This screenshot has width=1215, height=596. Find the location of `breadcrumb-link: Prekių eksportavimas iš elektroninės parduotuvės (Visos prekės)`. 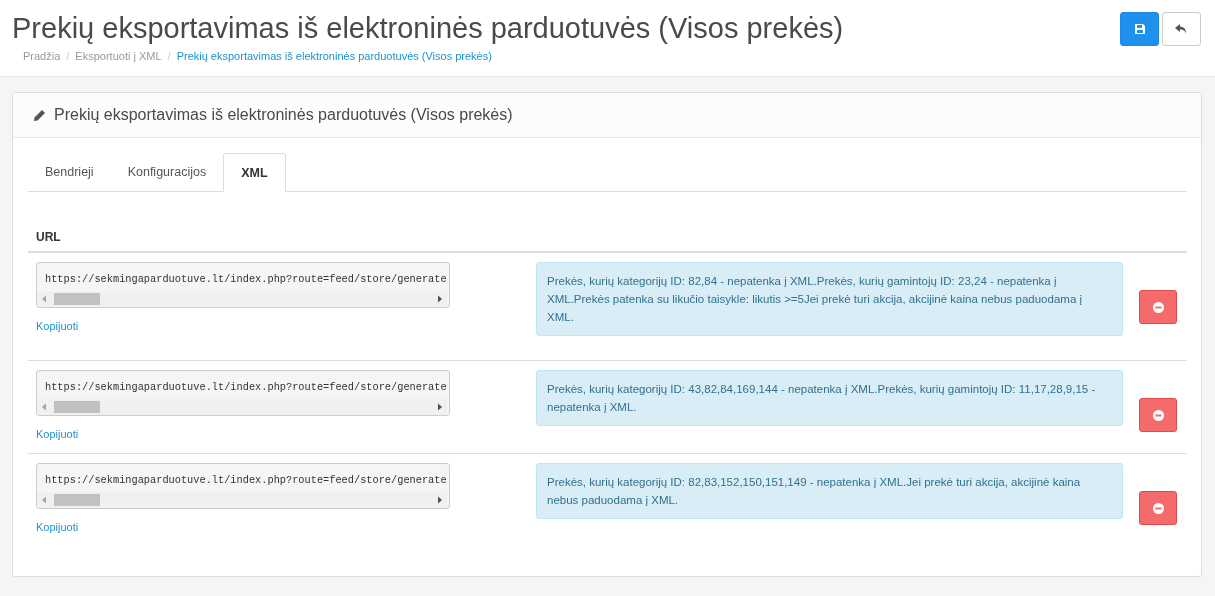

breadcrumb-link: Prekių eksportavimas iš elektroninės parduotuvės (Visos prekės) is located at coordinates (334, 56).